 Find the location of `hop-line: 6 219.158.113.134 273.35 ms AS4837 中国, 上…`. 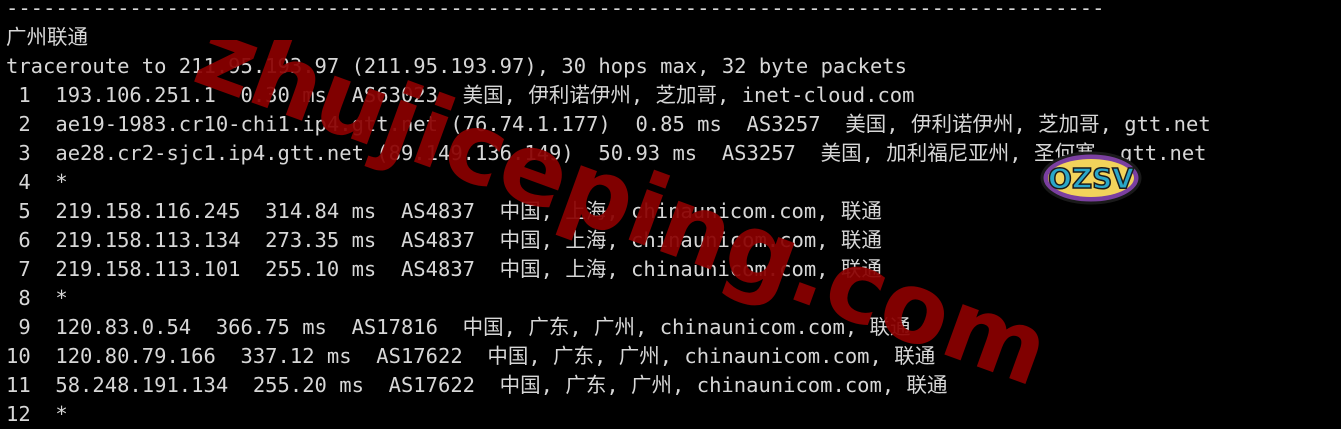

hop-line: 6 219.158.113.134 273.35 ms AS4837 中国, 上… is located at coordinates (444, 240).